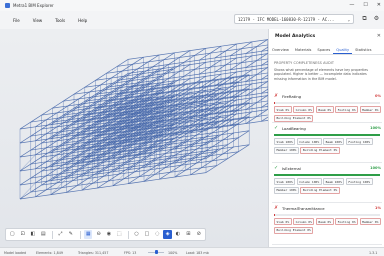 This screenshot has width=384, height=256. I want to click on select-icon: ◈, so click(167, 234).